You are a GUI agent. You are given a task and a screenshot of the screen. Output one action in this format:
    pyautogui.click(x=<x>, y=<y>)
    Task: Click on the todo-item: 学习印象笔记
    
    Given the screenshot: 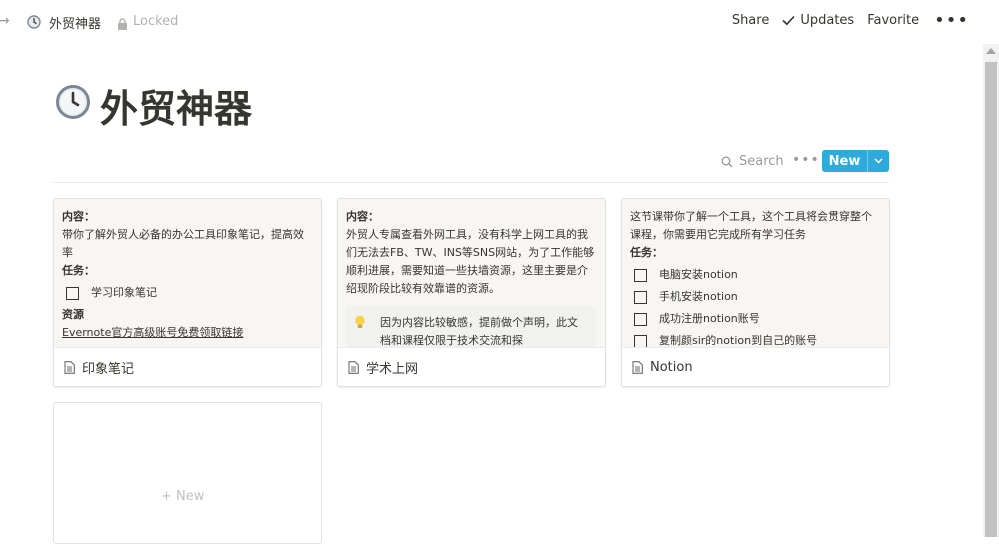 What is the action you would take?
    pyautogui.click(x=187, y=293)
    